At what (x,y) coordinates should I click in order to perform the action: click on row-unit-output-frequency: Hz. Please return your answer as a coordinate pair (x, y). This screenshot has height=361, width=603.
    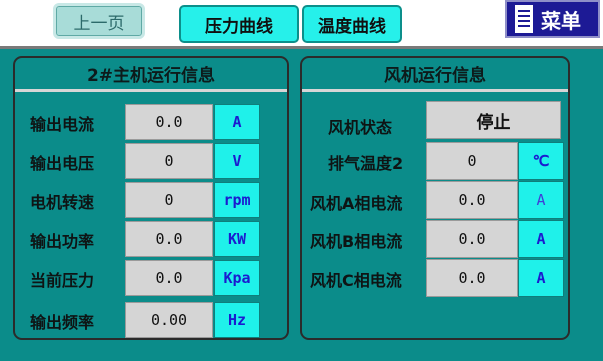
    Looking at the image, I should click on (237, 320).